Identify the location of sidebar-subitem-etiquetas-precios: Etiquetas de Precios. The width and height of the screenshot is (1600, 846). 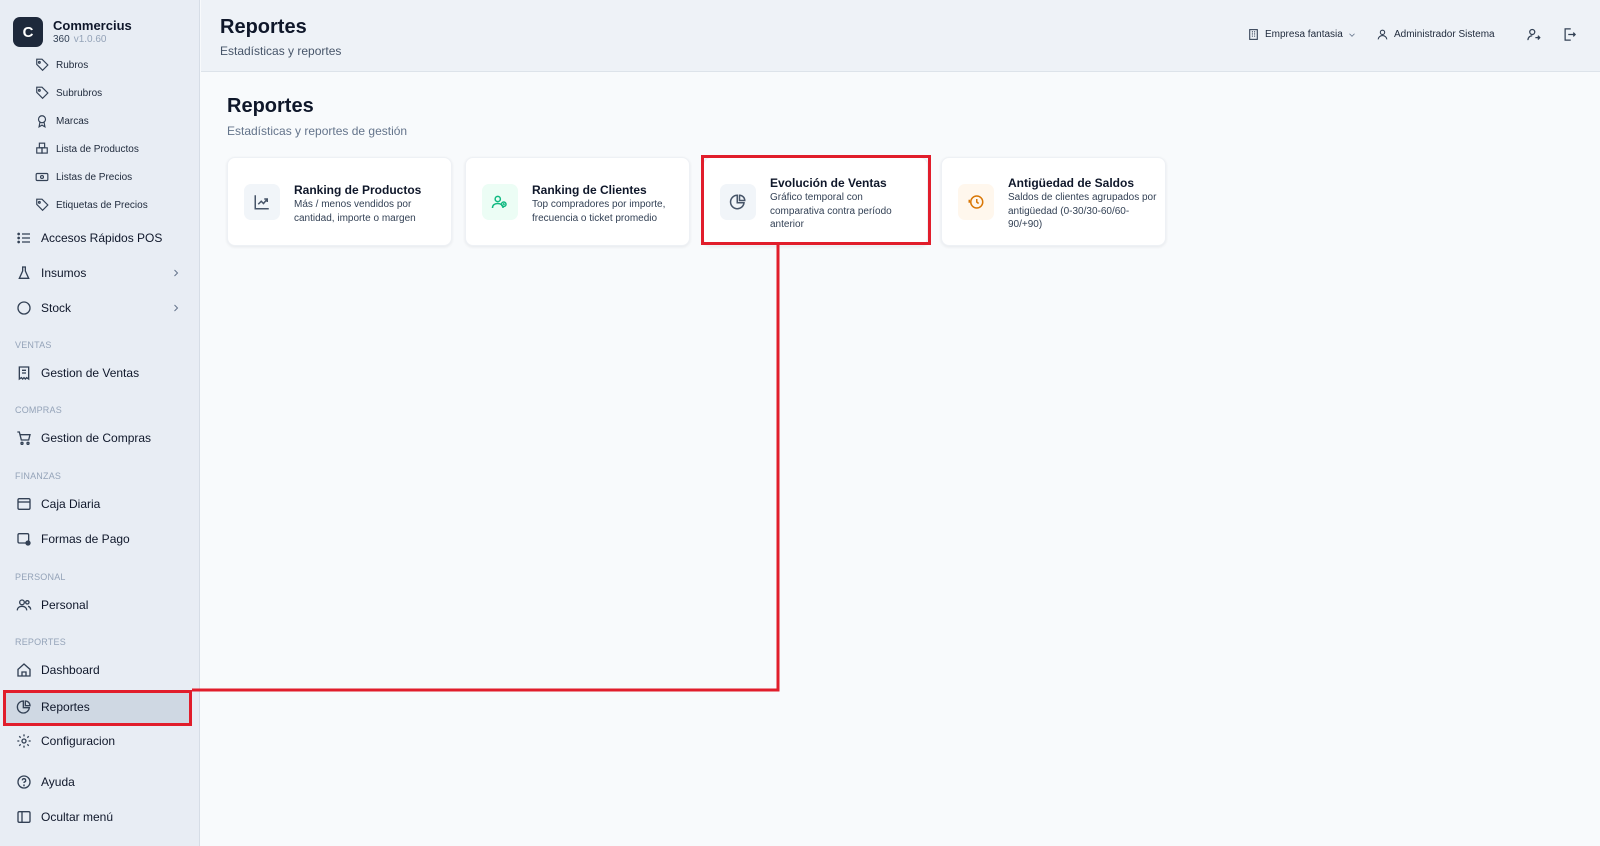
(91, 205).